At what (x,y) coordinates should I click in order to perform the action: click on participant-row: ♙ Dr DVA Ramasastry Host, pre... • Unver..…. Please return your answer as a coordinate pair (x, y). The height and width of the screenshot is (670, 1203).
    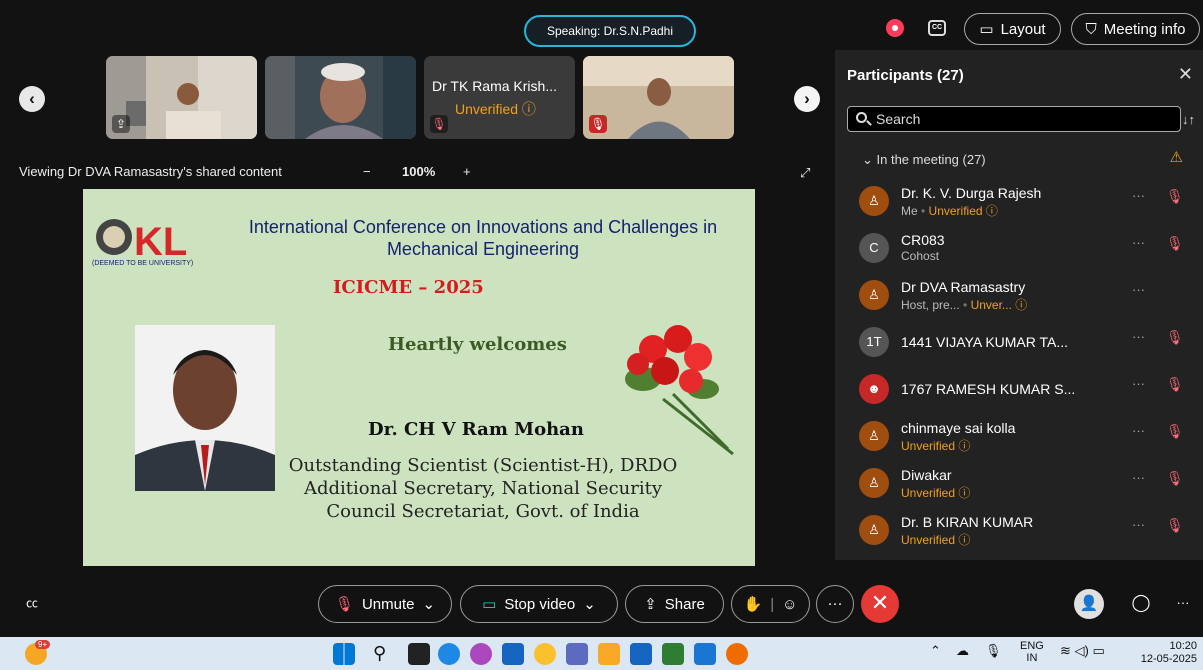
    Looking at the image, I should click on (1024, 297).